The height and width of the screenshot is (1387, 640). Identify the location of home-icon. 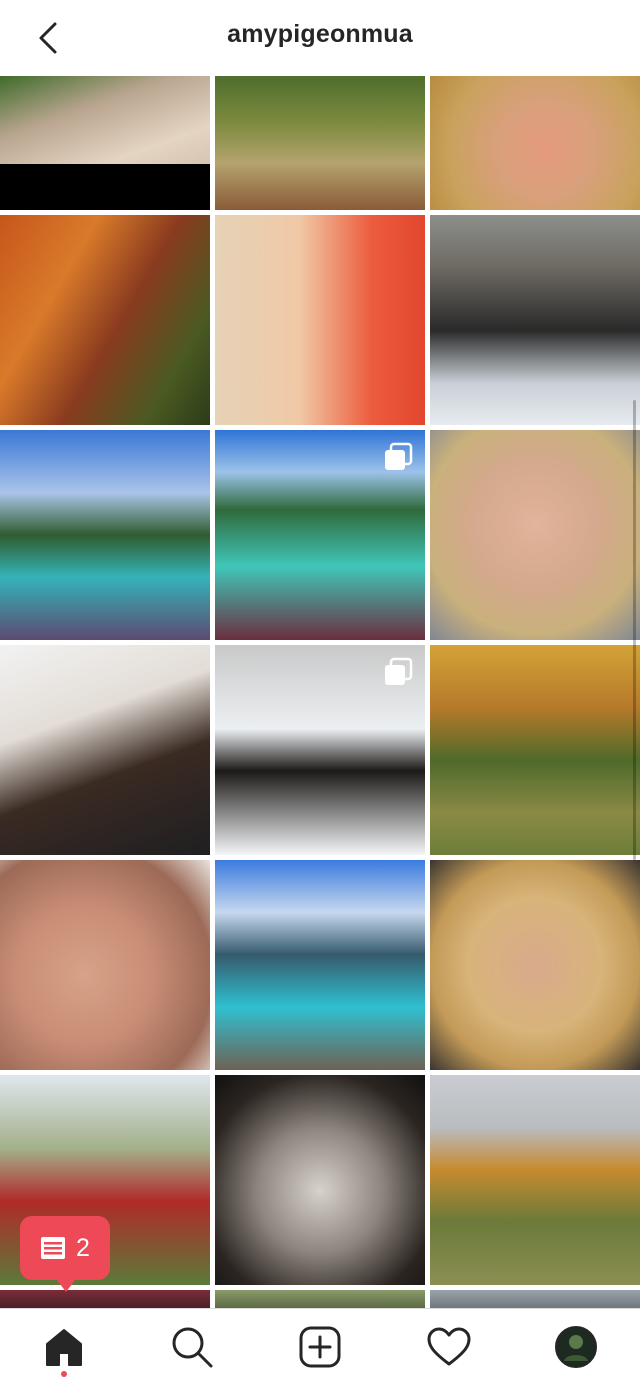
(64, 1347).